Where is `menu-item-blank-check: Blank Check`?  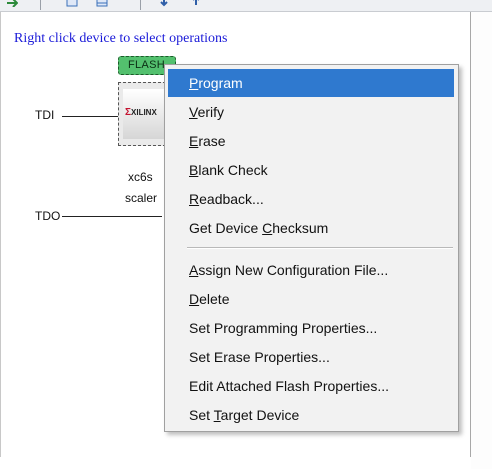
menu-item-blank-check: Blank Check is located at coordinates (311, 170).